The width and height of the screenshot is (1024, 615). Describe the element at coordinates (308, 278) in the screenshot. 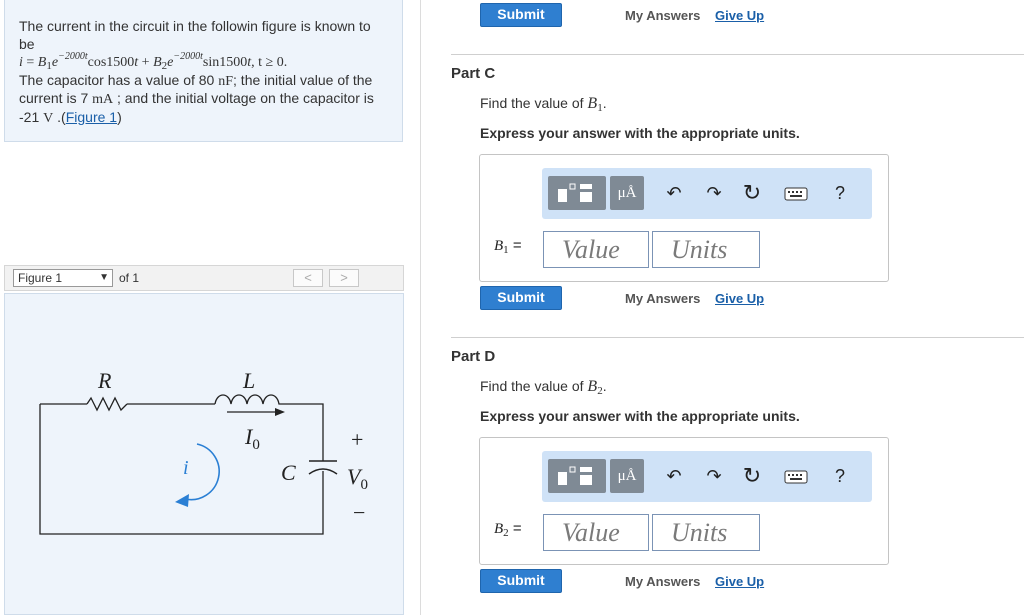

I see `prev-figure-button: <` at that location.